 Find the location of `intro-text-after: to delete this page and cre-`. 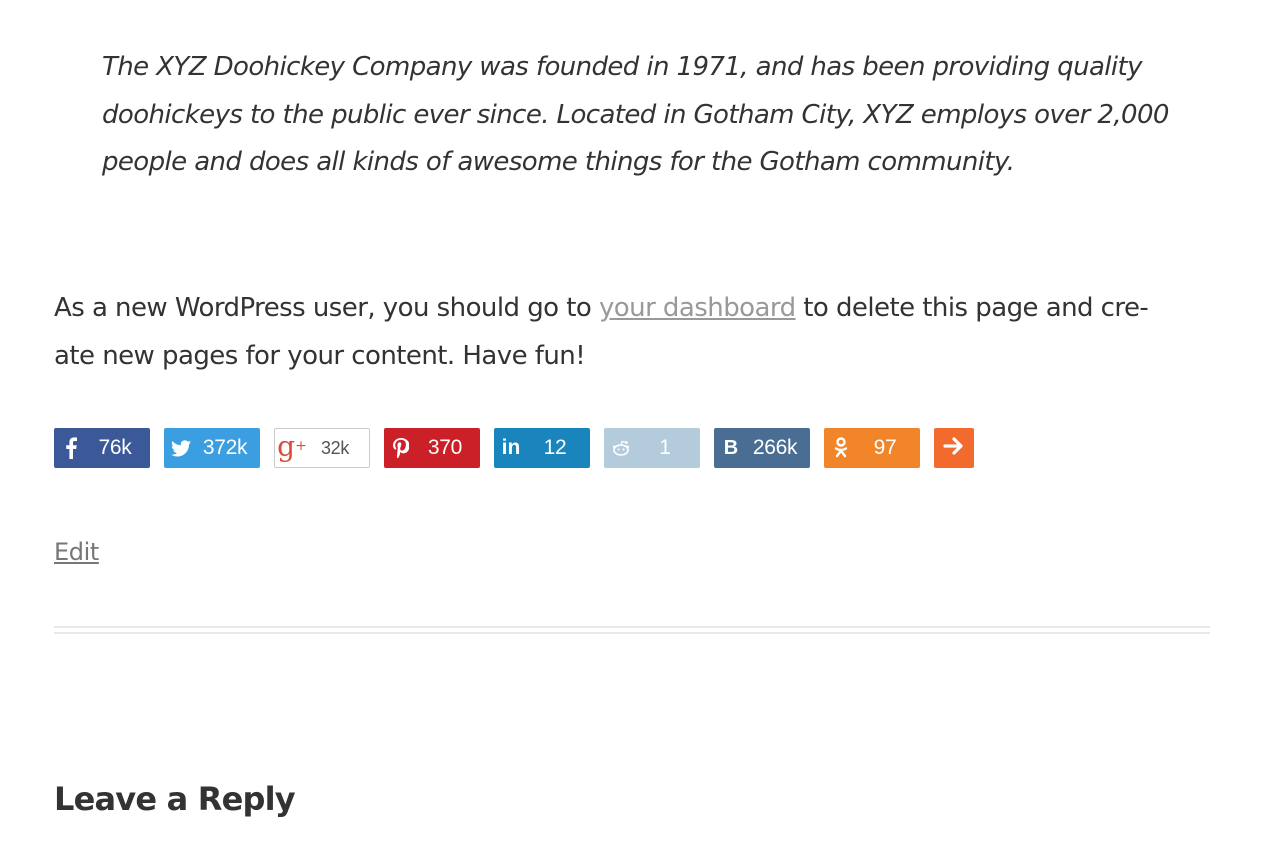

intro-text-after: to delete this page and cre- is located at coordinates (972, 308).